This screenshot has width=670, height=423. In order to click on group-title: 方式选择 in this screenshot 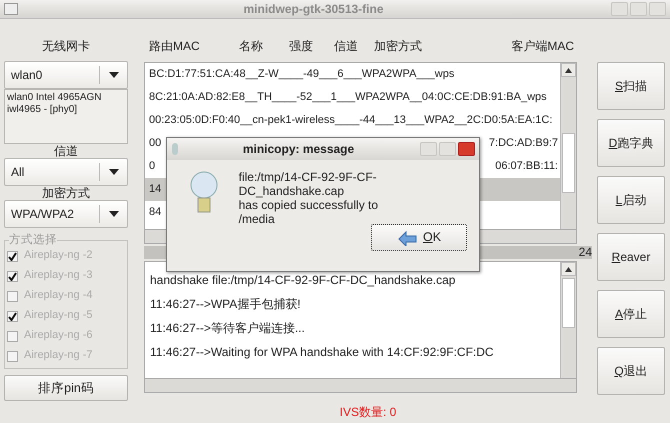, I will do `click(33, 240)`.